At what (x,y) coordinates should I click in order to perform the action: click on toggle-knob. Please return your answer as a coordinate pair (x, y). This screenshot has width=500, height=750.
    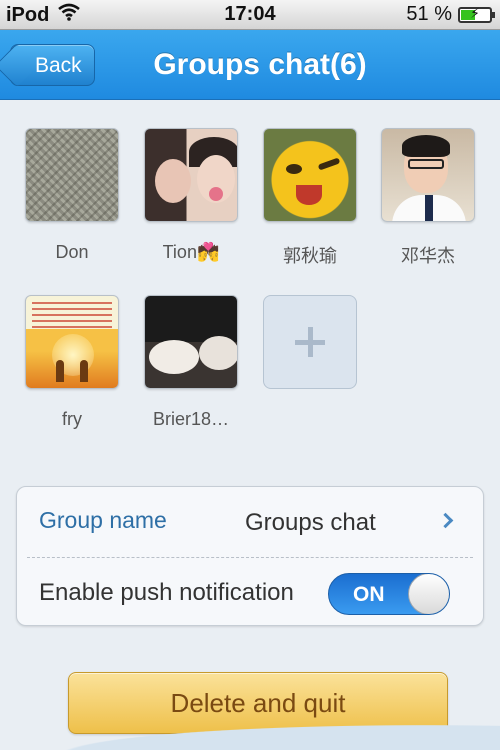
    Looking at the image, I should click on (428, 594).